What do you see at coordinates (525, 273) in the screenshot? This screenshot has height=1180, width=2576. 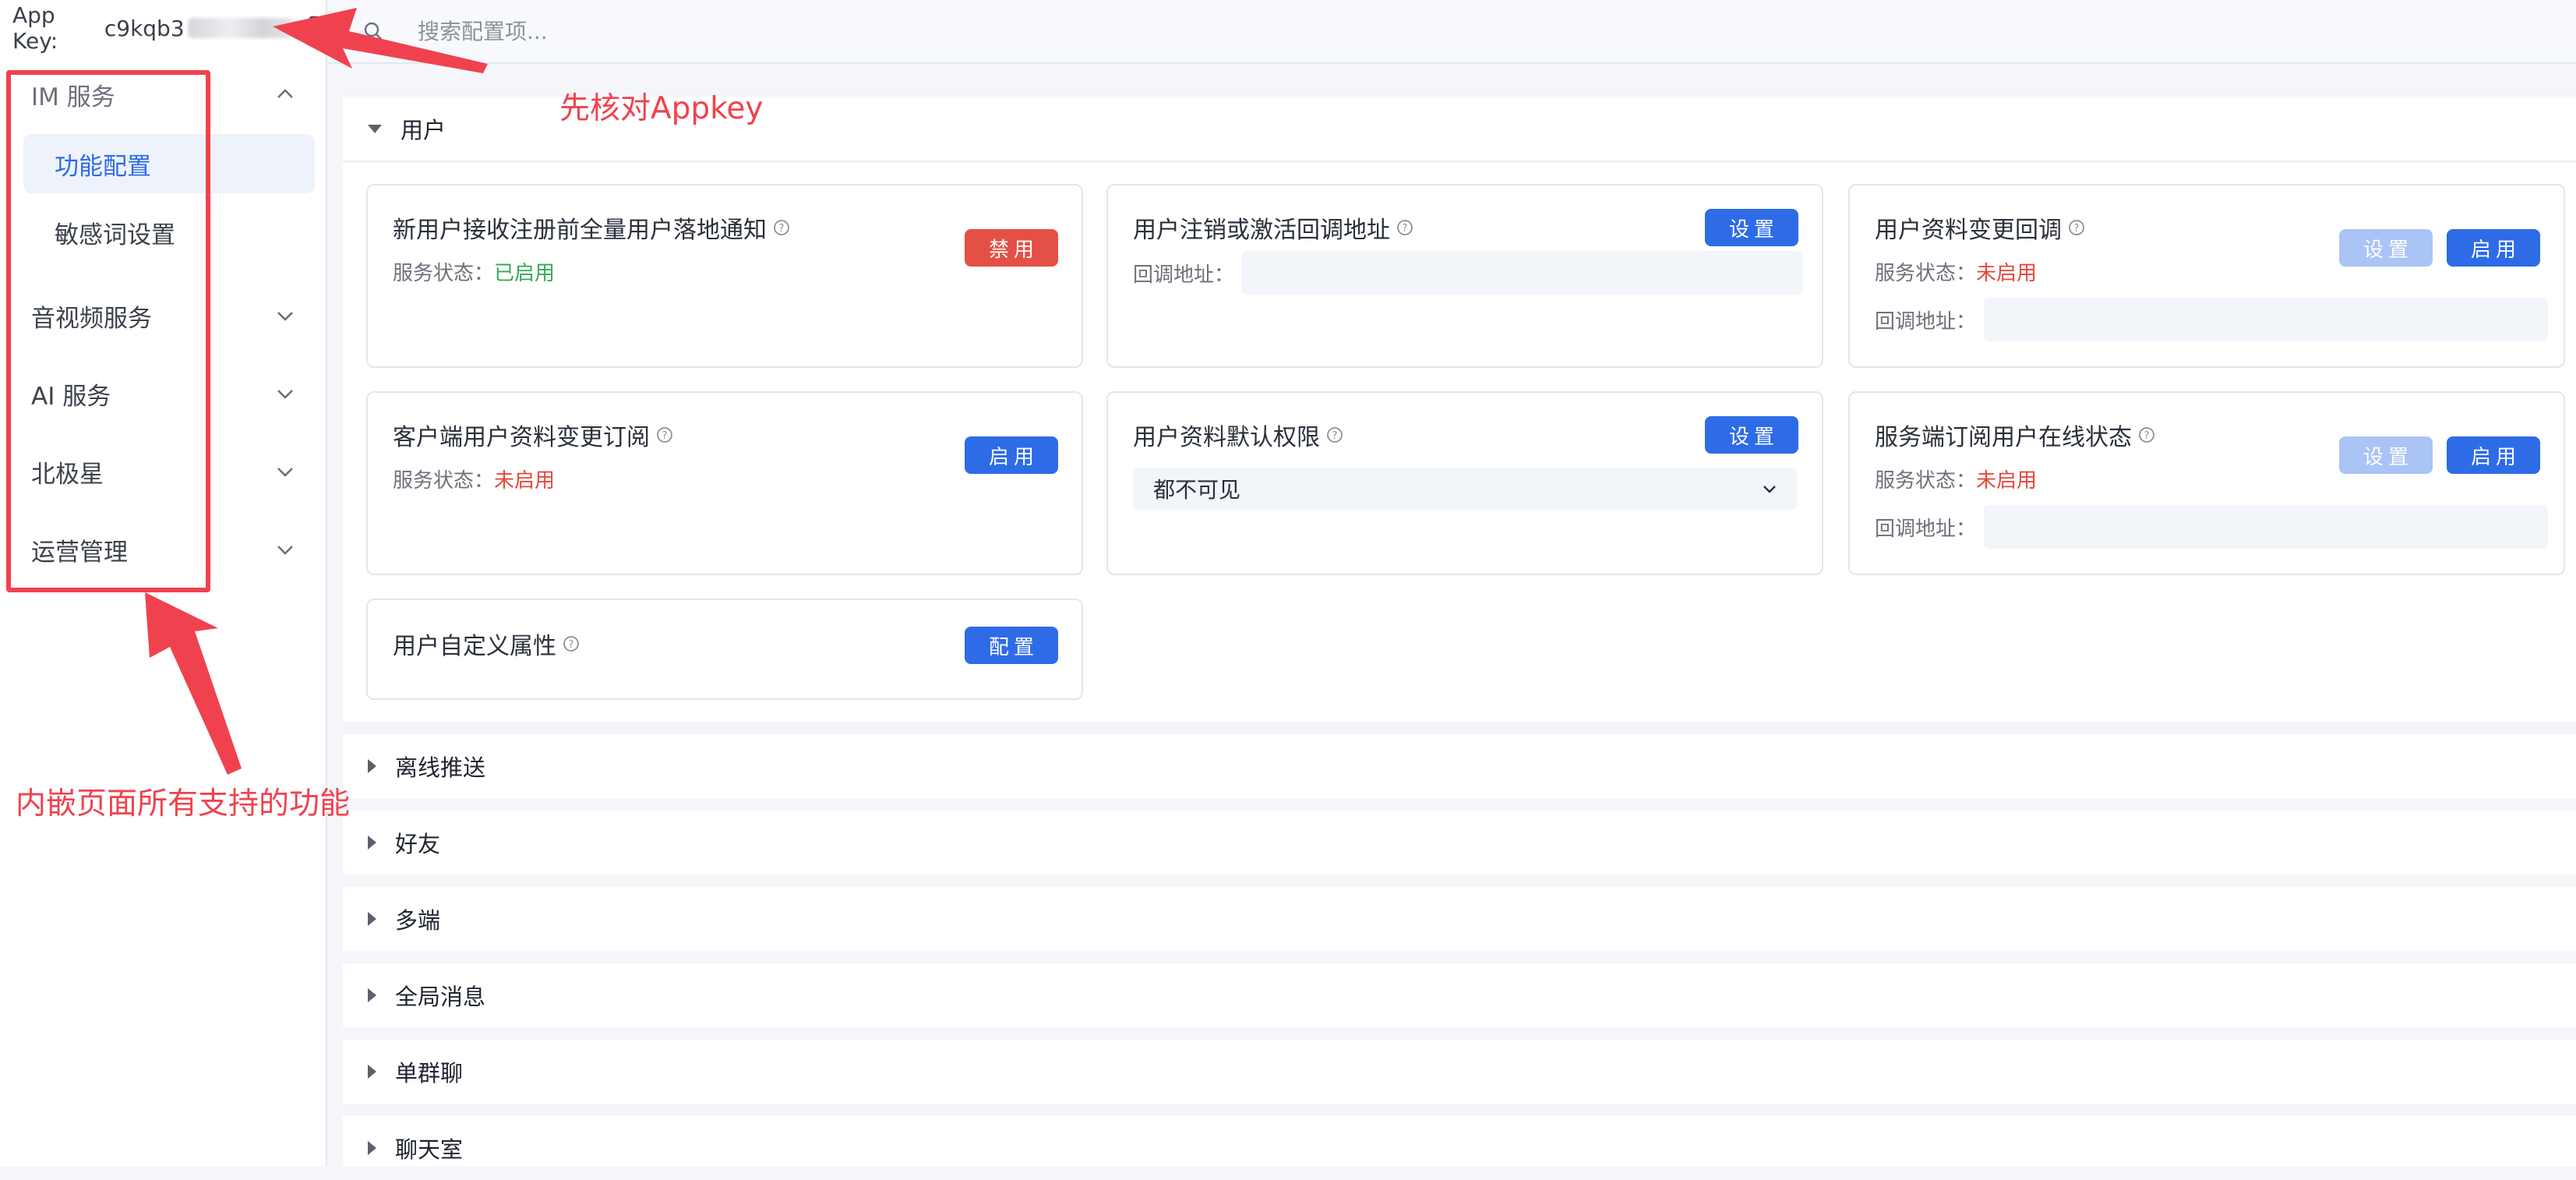 I see `status-value: 已启用` at bounding box center [525, 273].